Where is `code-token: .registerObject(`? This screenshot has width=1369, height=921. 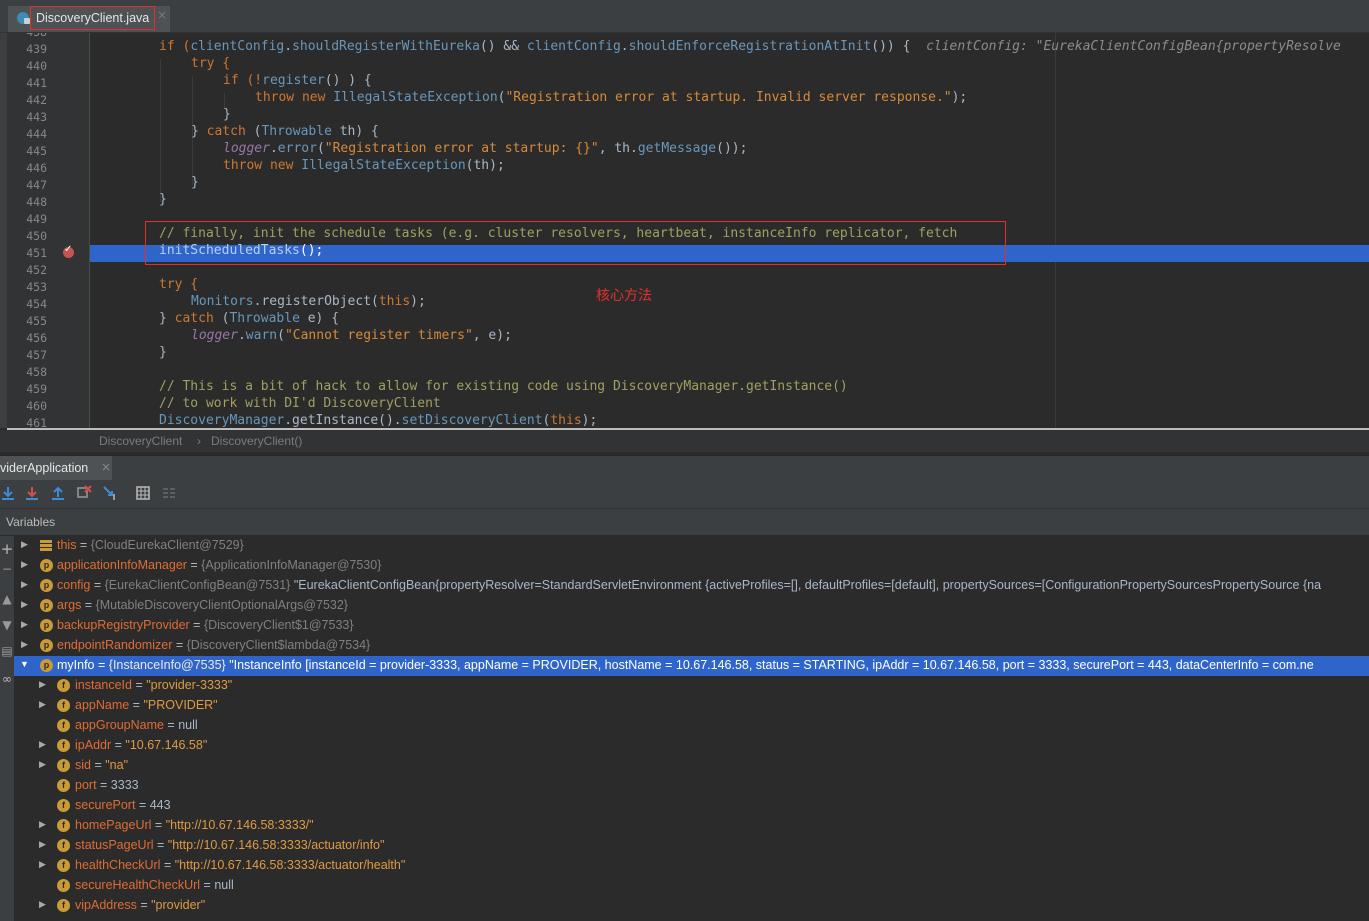 code-token: .registerObject( is located at coordinates (316, 301).